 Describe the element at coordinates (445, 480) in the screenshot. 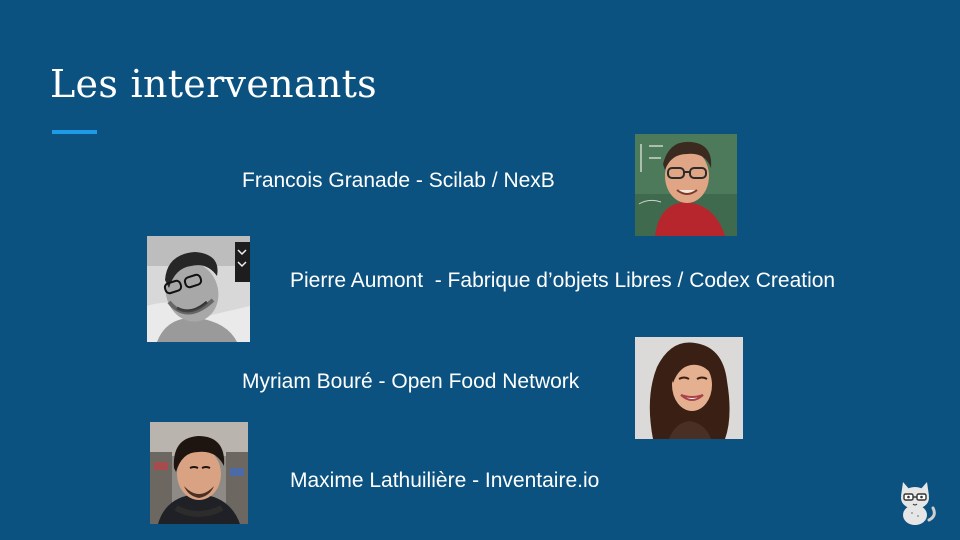

I see `speaker-4-label: Maxime Lathuilière - Inventaire.io` at that location.